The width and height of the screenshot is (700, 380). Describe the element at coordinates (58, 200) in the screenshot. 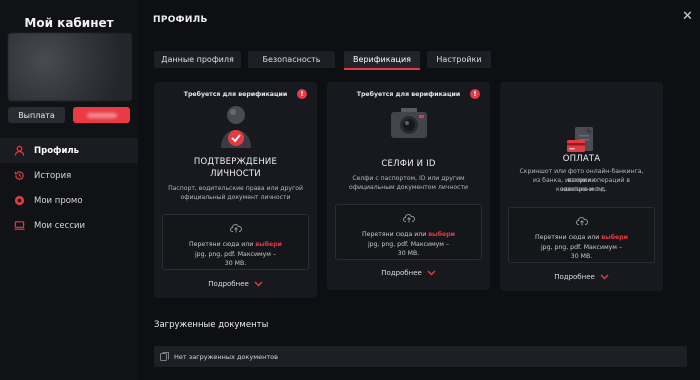

I see `sidebar-item-label: Мои промо` at that location.